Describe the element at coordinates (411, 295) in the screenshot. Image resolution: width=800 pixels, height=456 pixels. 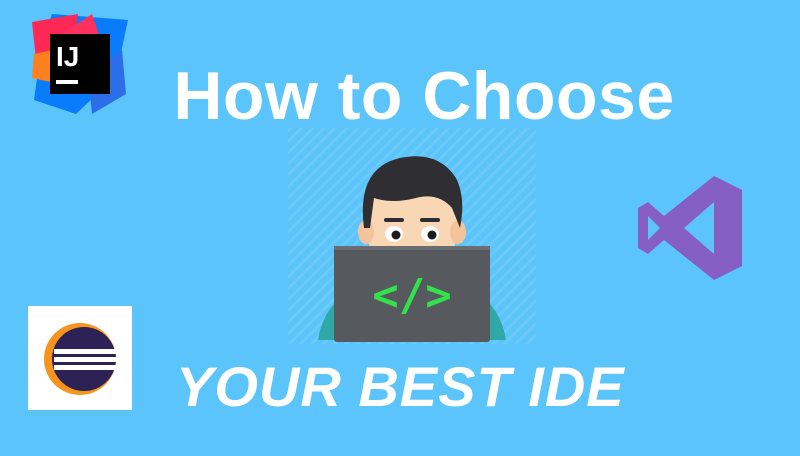
I see `code-glyph: </>` at that location.